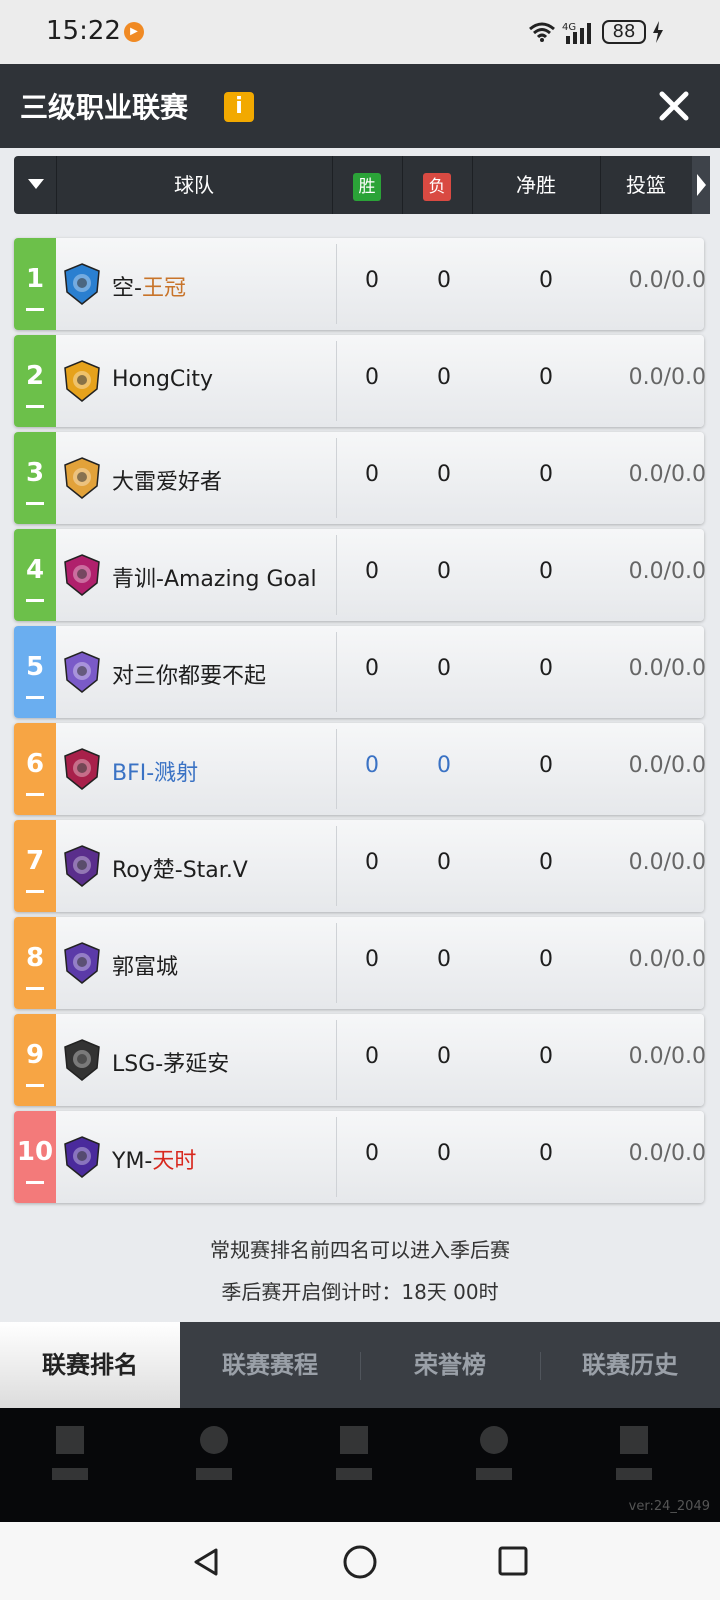 The image size is (720, 1600). I want to click on bottom-tabs: 联赛排名 联赛赛程 荣誉榜 联赛历史, so click(360, 1365).